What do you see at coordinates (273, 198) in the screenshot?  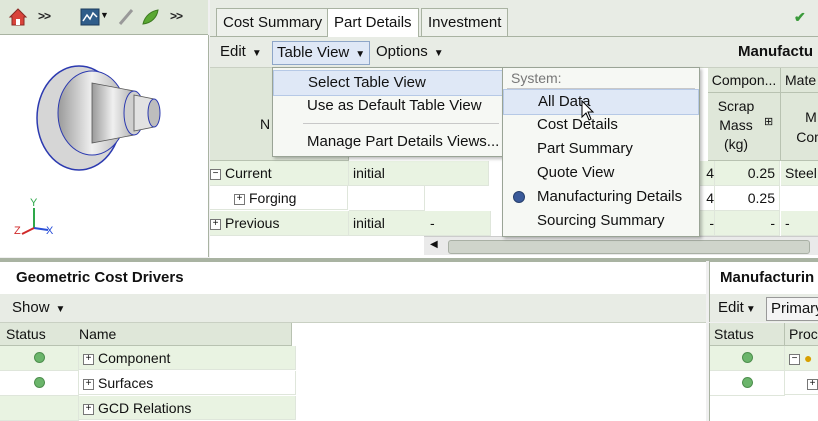 I see `row-name: Forging` at bounding box center [273, 198].